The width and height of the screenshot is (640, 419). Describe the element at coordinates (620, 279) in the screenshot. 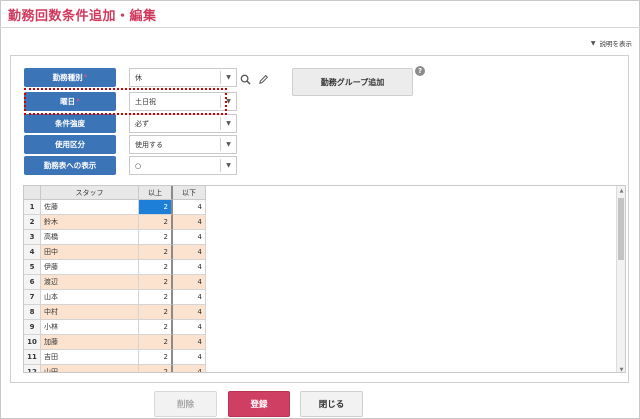

I see `grid-vertical-scrollbar: ▲ ▼` at that location.